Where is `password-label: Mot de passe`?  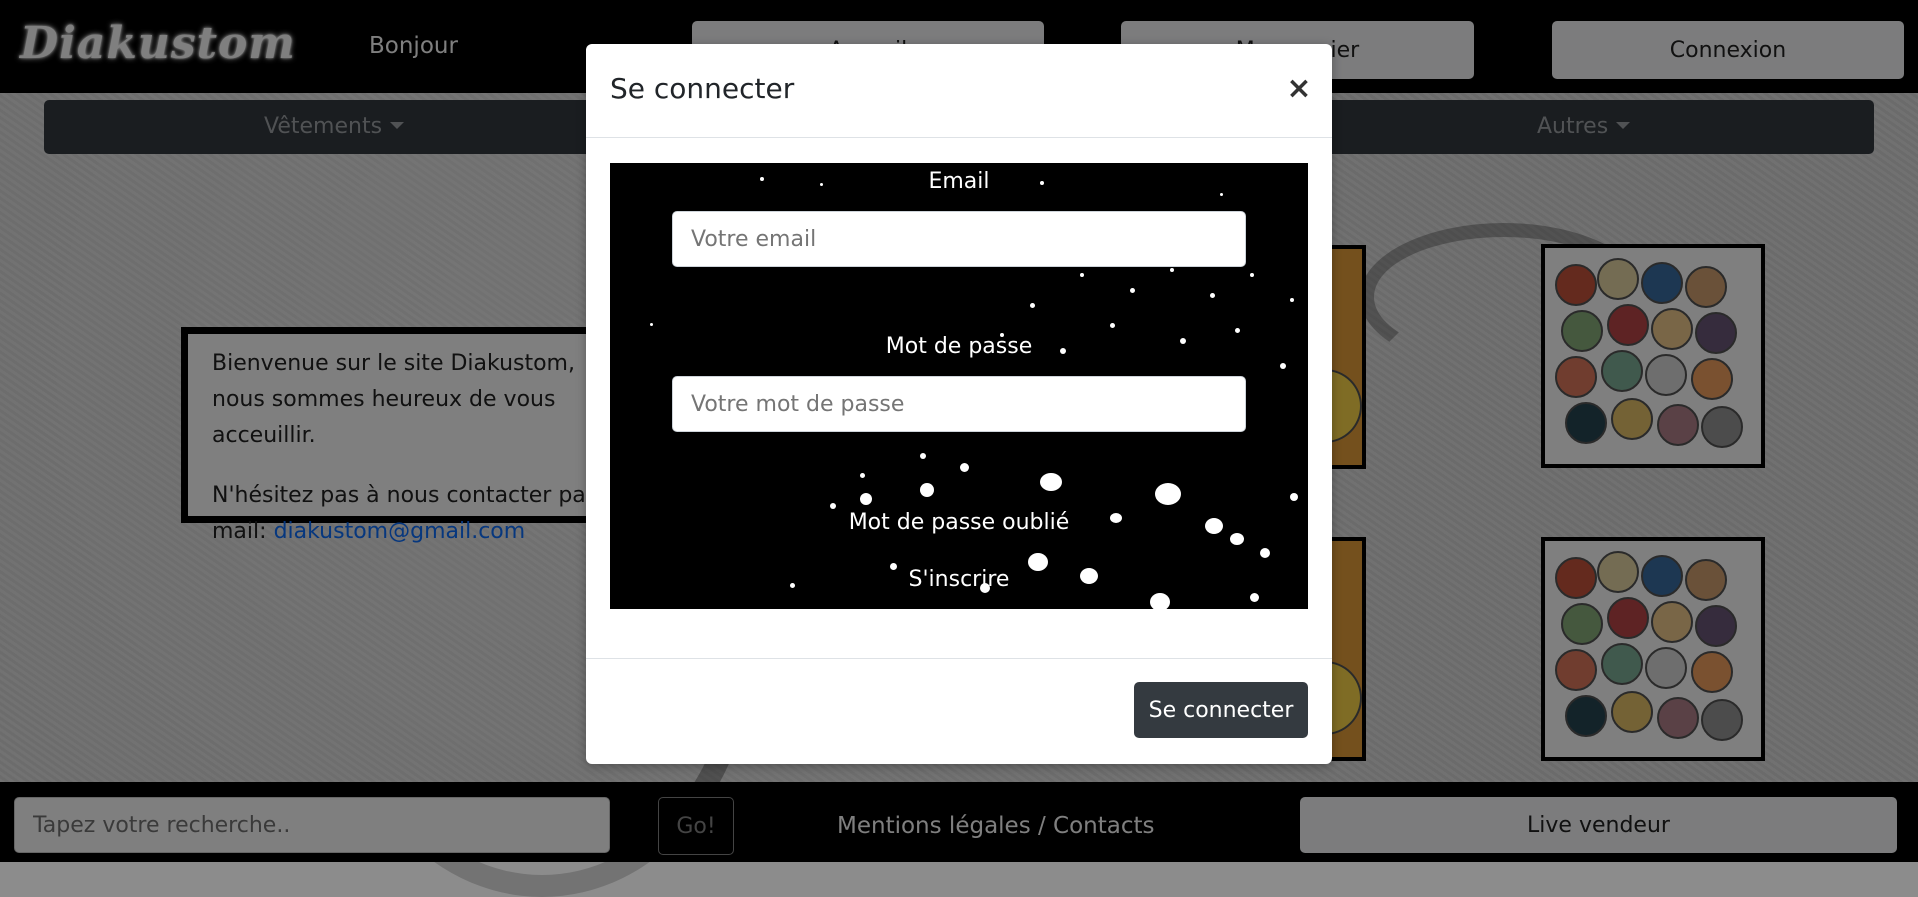 password-label: Mot de passe is located at coordinates (959, 346).